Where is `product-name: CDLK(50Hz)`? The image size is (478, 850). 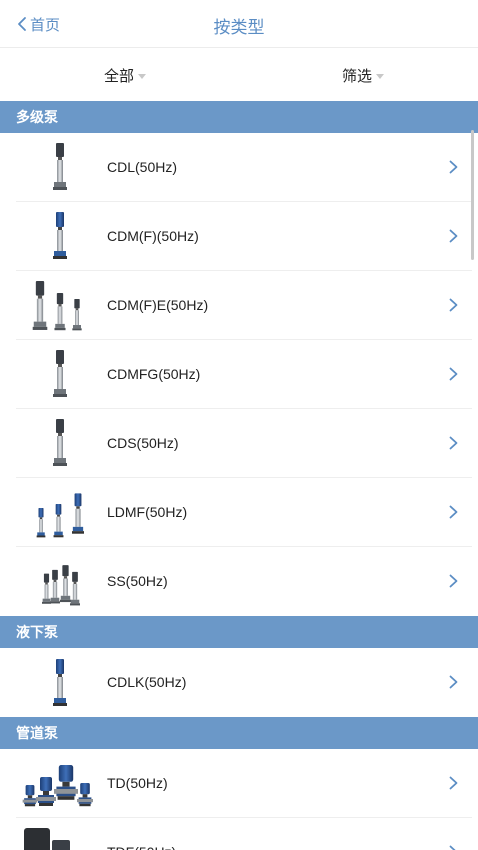 product-name: CDLK(50Hz) is located at coordinates (147, 682).